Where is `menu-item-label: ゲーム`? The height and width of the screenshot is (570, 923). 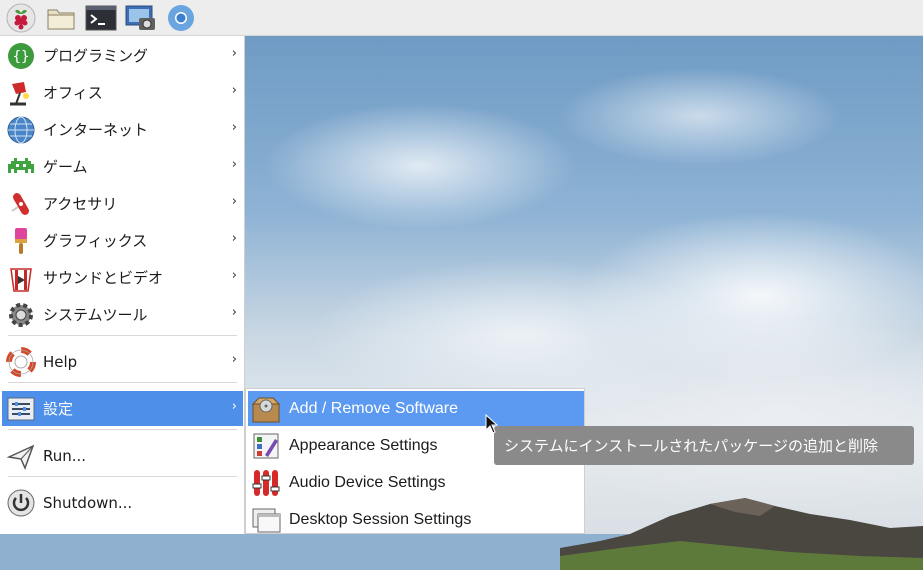 menu-item-label: ゲーム is located at coordinates (65, 167).